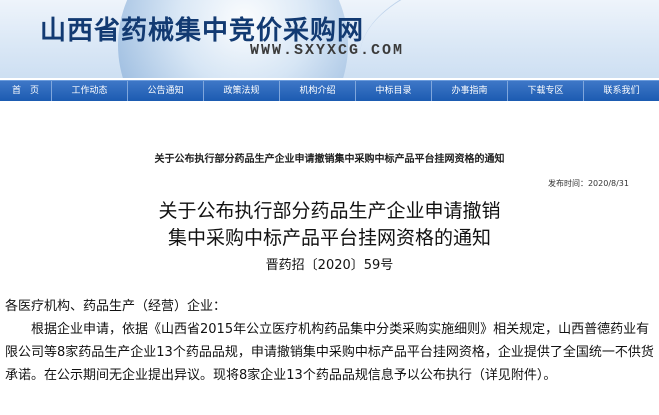 The width and height of the screenshot is (659, 415). I want to click on nav-announcements: 公告通知, so click(166, 91).